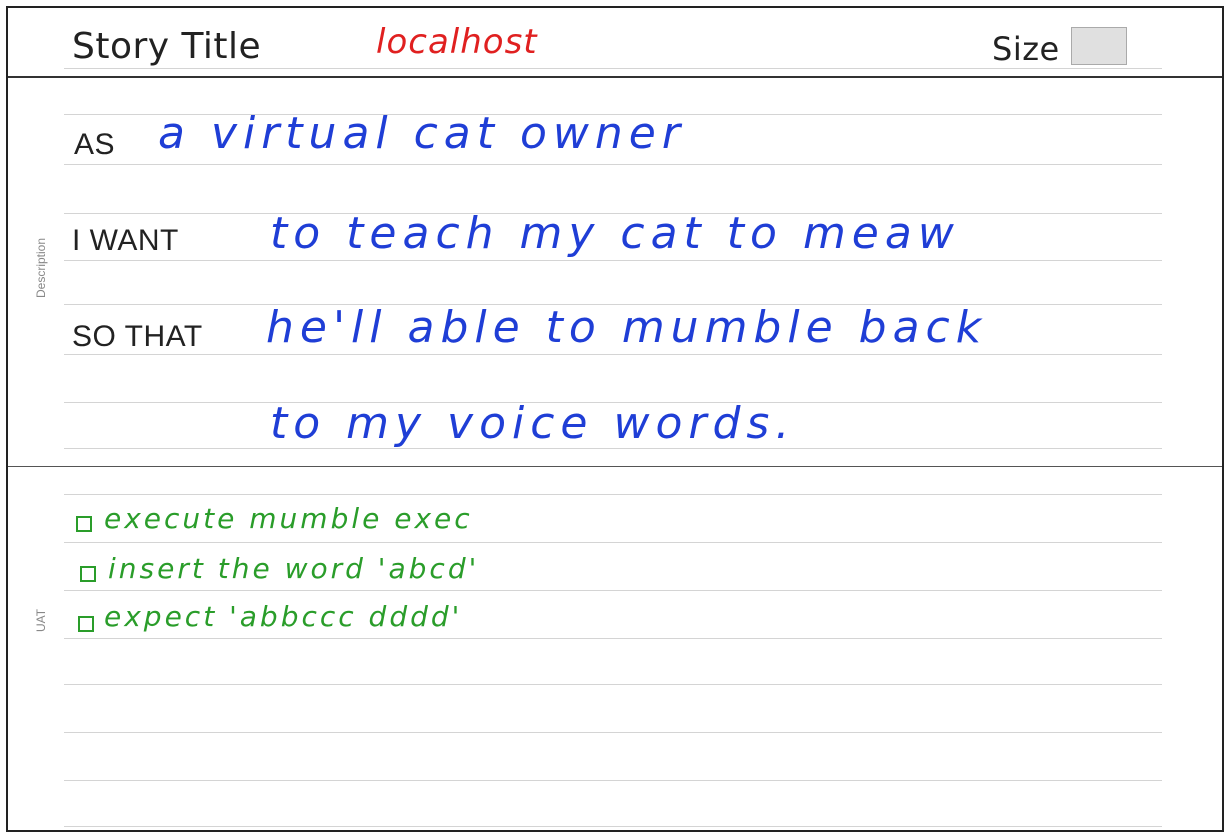 The image size is (1231, 840). Describe the element at coordinates (1026, 49) in the screenshot. I see `size-label: Size` at that location.